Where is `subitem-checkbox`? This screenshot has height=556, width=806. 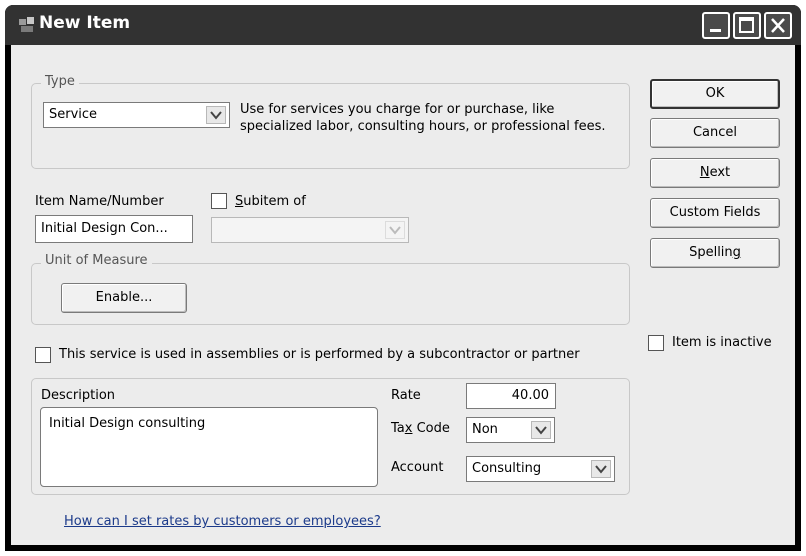 subitem-checkbox is located at coordinates (219, 201).